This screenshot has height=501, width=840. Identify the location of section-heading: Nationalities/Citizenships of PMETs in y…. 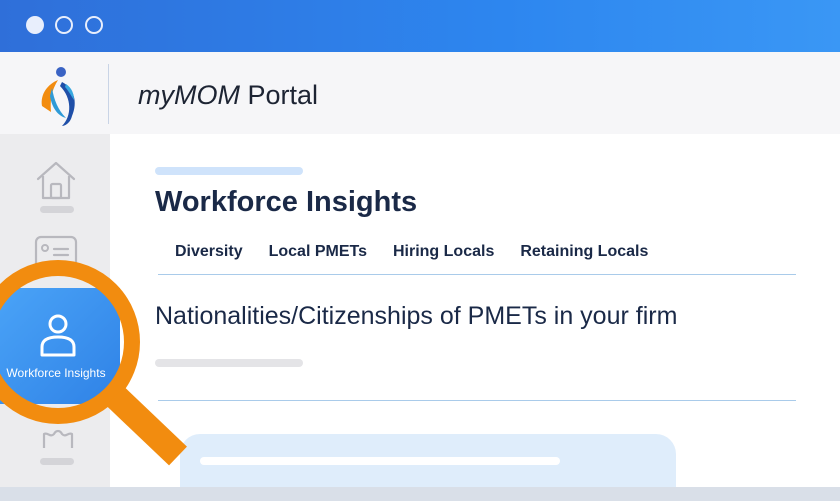
(416, 316).